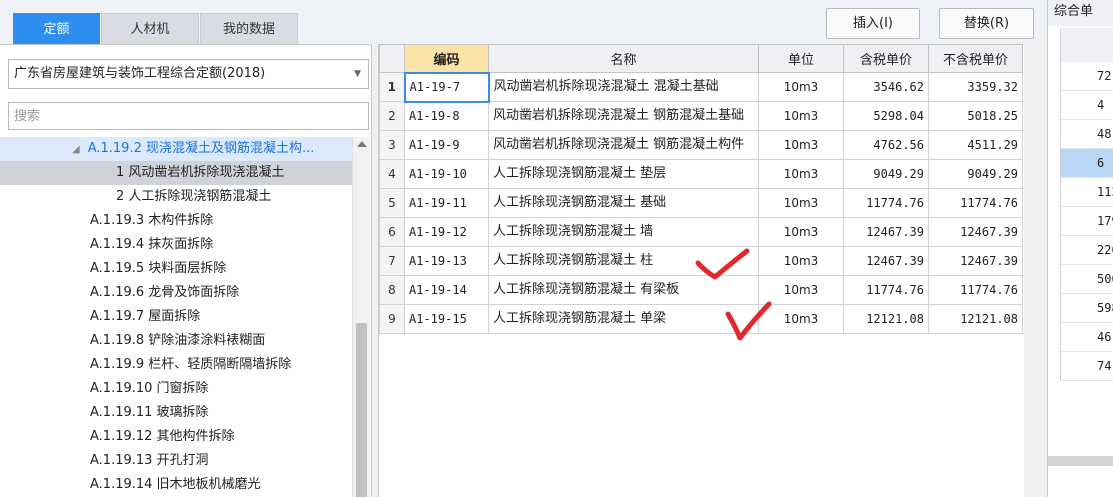 This screenshot has height=497, width=1113. Describe the element at coordinates (176, 389) in the screenshot. I see `tree-node: A.1.19.10 门窗拆除` at that location.